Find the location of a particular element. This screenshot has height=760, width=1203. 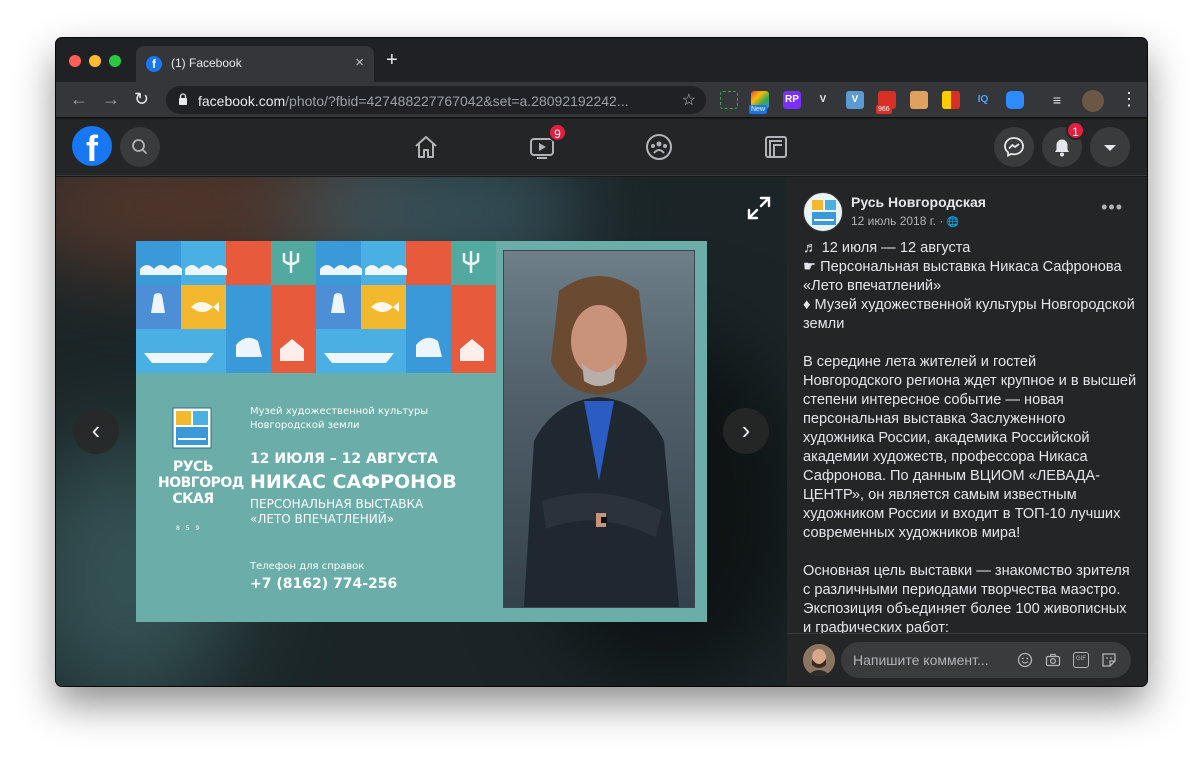

facebook-favicon-icon: f is located at coordinates (154, 64).